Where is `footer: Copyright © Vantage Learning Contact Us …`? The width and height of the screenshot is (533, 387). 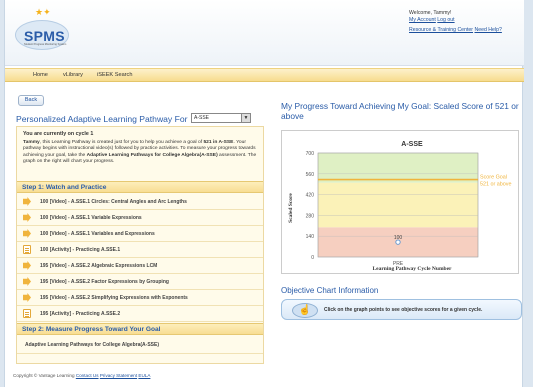
footer: Copyright © Vantage Learning Contact Us … is located at coordinates (81, 375).